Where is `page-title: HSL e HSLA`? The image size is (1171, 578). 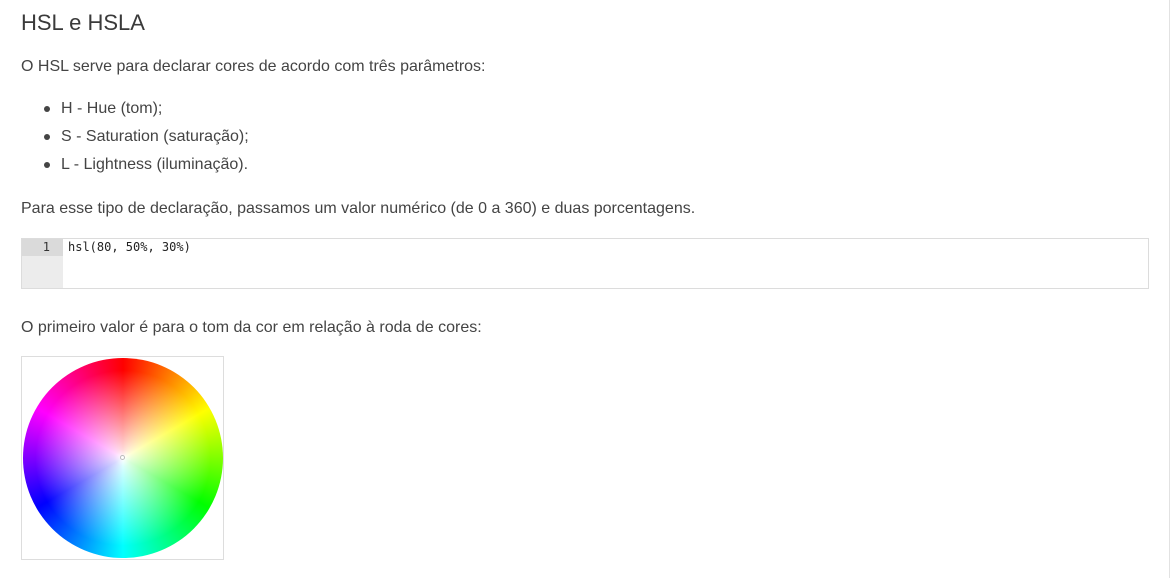
page-title: HSL e HSLA is located at coordinates (83, 22).